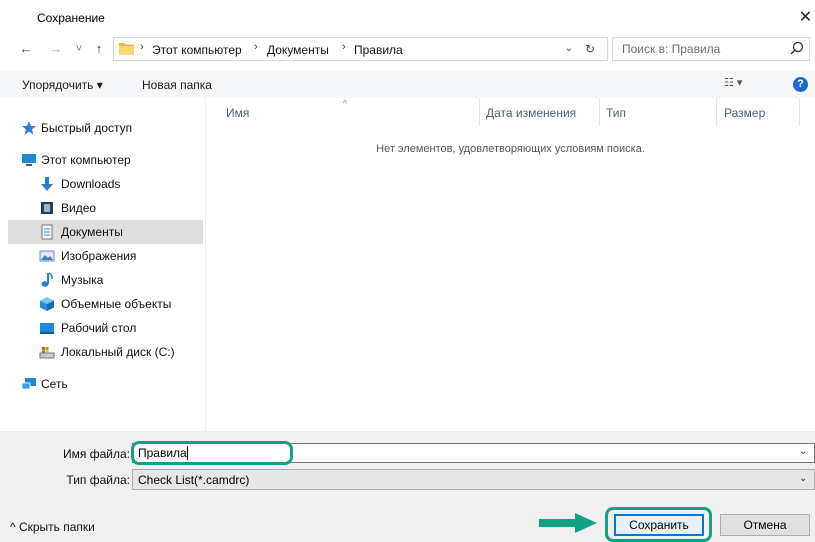 The height and width of the screenshot is (542, 815). What do you see at coordinates (407, 18) in the screenshot?
I see `title-bar: Сохранение ✕` at bounding box center [407, 18].